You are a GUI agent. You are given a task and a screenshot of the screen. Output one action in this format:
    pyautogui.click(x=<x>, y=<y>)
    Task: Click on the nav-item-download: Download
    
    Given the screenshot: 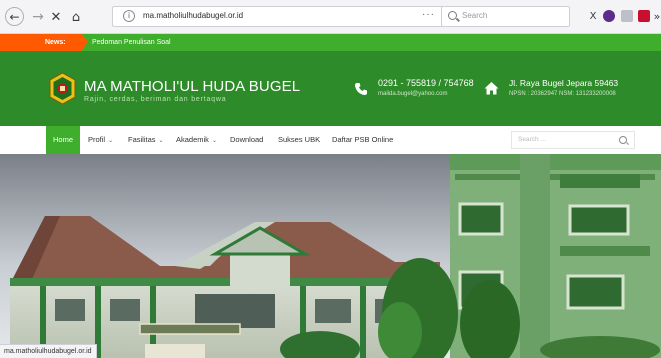 What is the action you would take?
    pyautogui.click(x=246, y=140)
    